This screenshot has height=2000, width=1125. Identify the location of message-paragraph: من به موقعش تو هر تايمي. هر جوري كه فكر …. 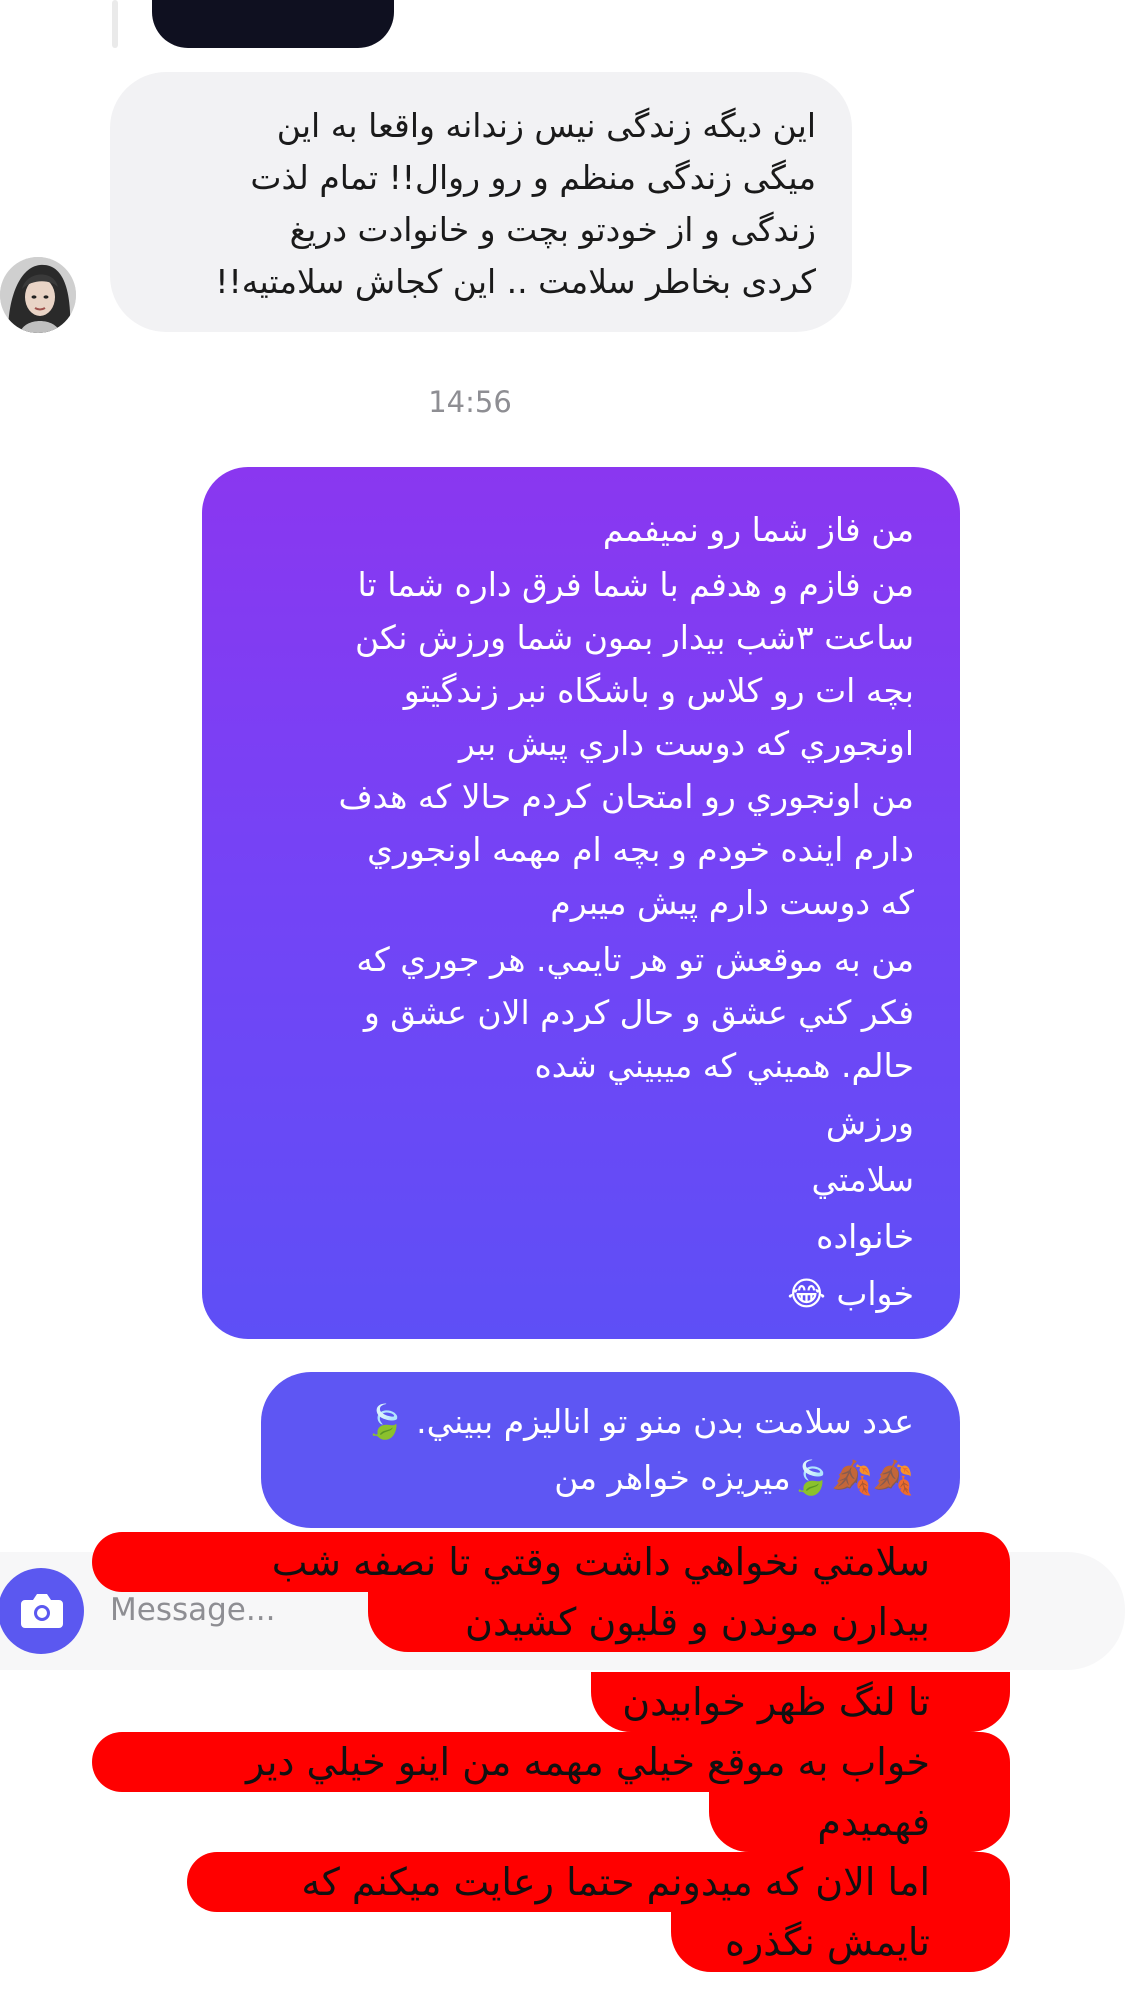
(635, 1012).